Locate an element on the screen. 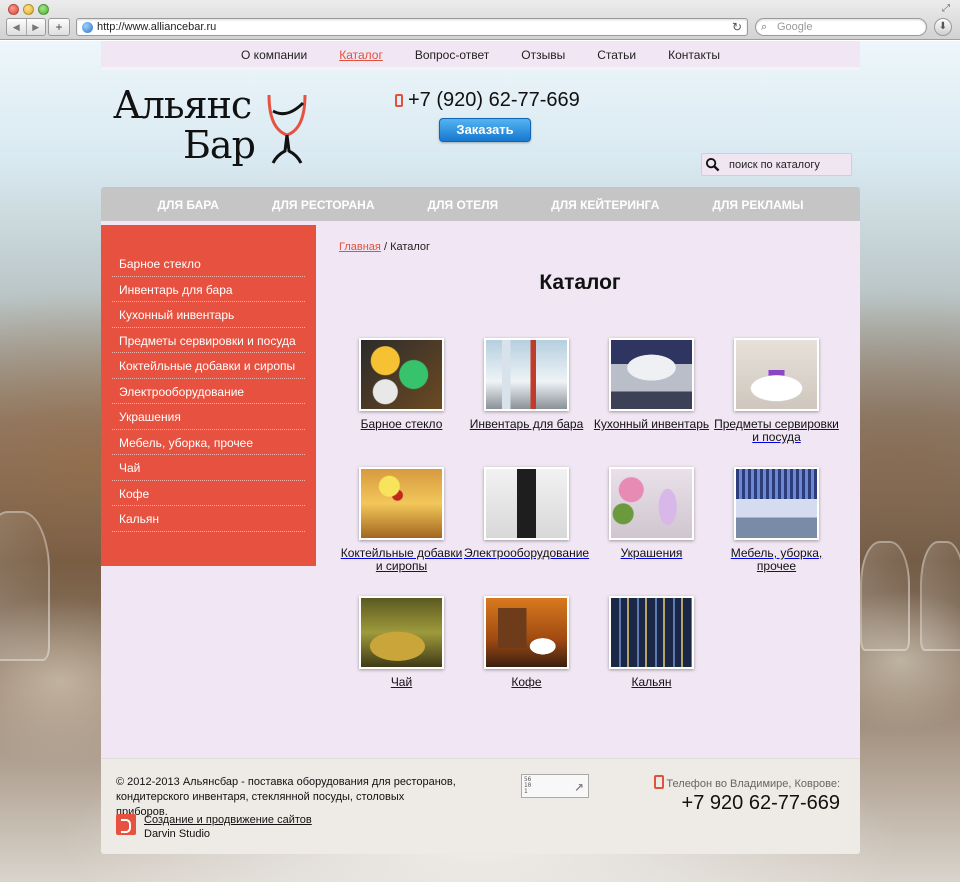 The height and width of the screenshot is (882, 960). header-phone-number: +7 (920) 62-77-669 is located at coordinates (494, 100).